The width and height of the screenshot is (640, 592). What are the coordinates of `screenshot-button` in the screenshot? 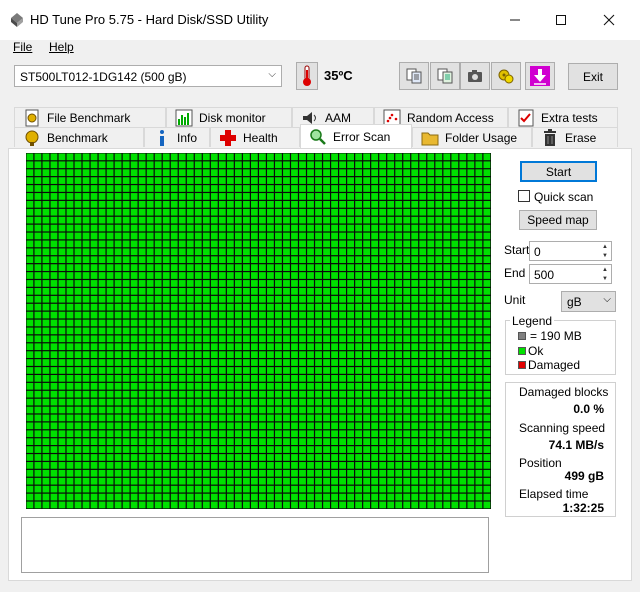 It's located at (475, 76).